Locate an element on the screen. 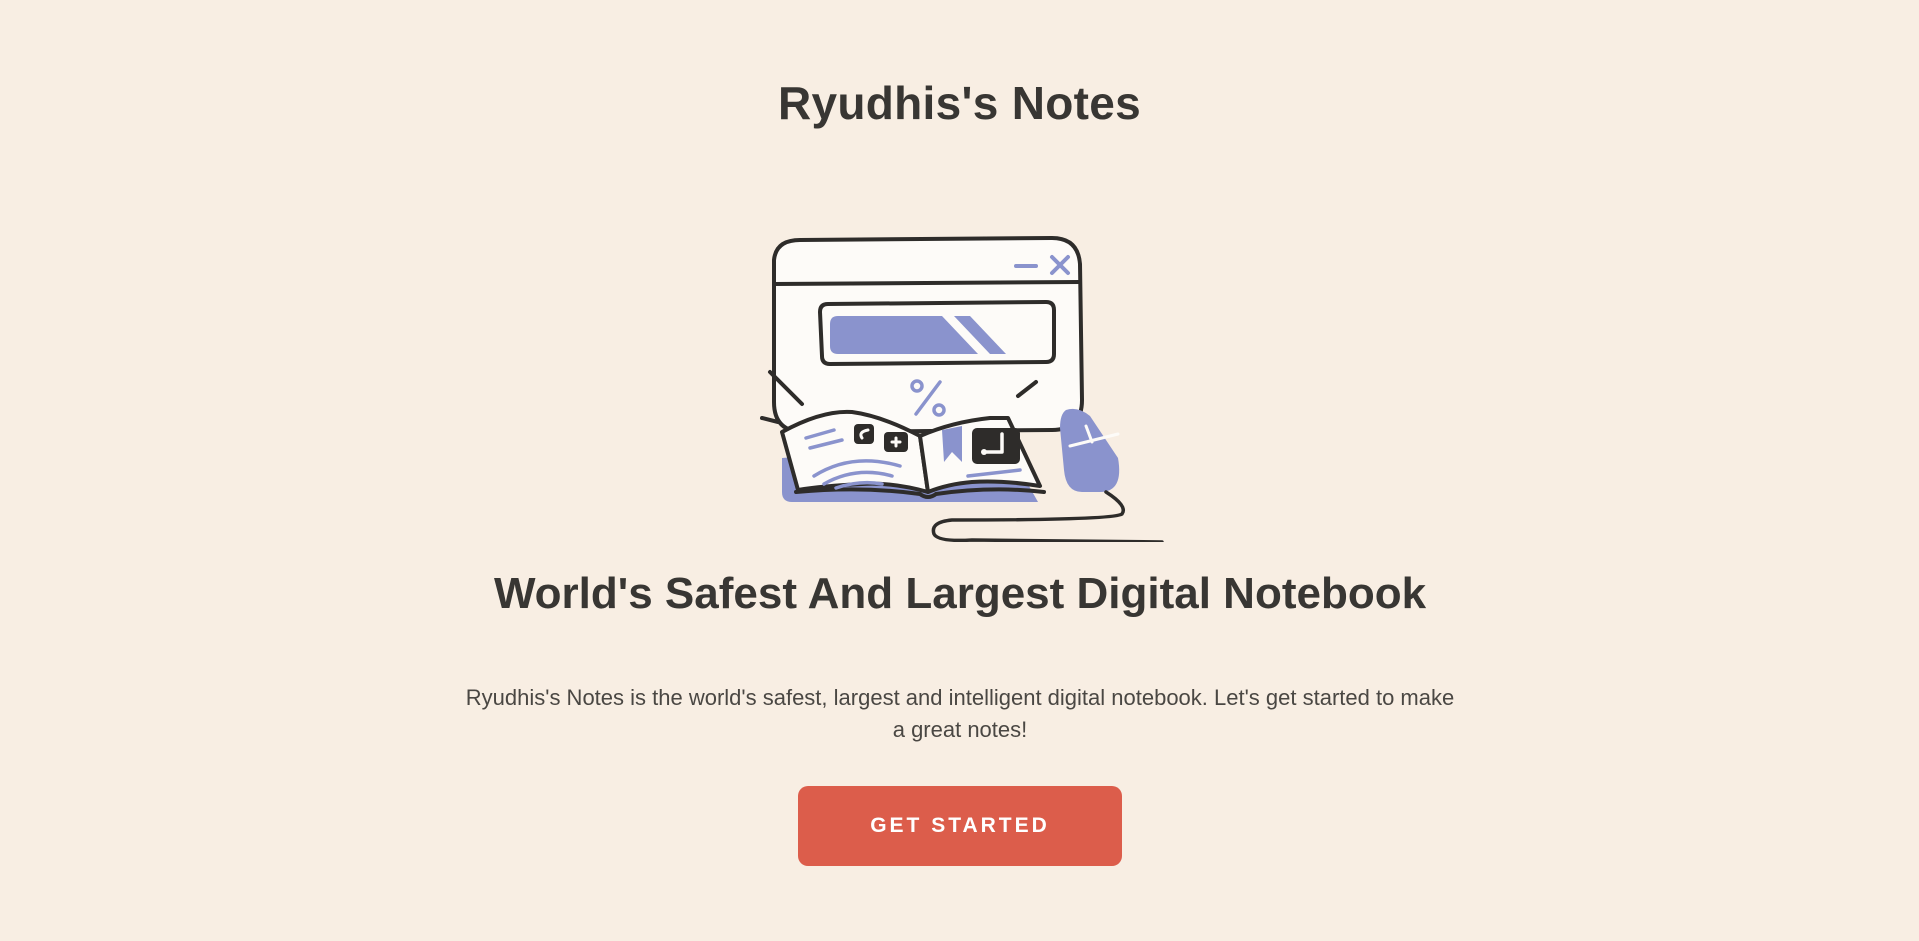 The height and width of the screenshot is (941, 1919). get-started-button: GET STARTED is located at coordinates (960, 826).